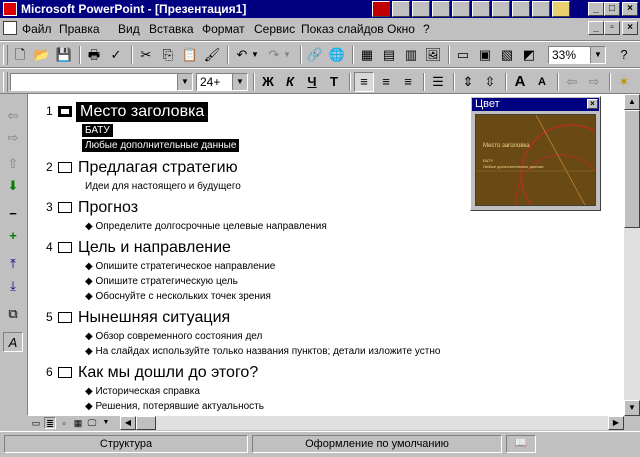 The height and width of the screenshot is (457, 640). What do you see at coordinates (101, 82) in the screenshot?
I see `font-name-select: ▼` at bounding box center [101, 82].